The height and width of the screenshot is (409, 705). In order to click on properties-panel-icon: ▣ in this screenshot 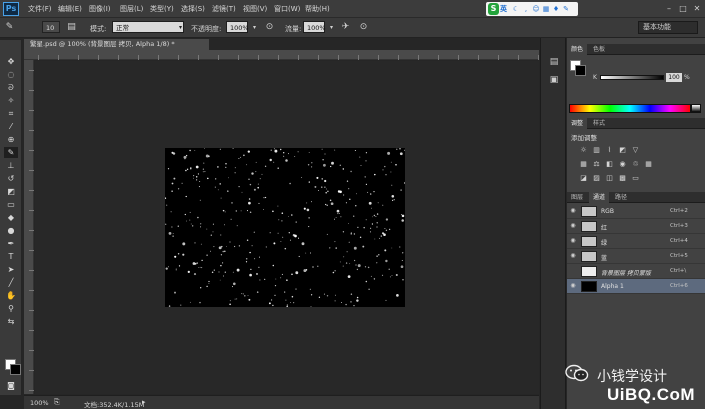, I will do `click(554, 80)`.